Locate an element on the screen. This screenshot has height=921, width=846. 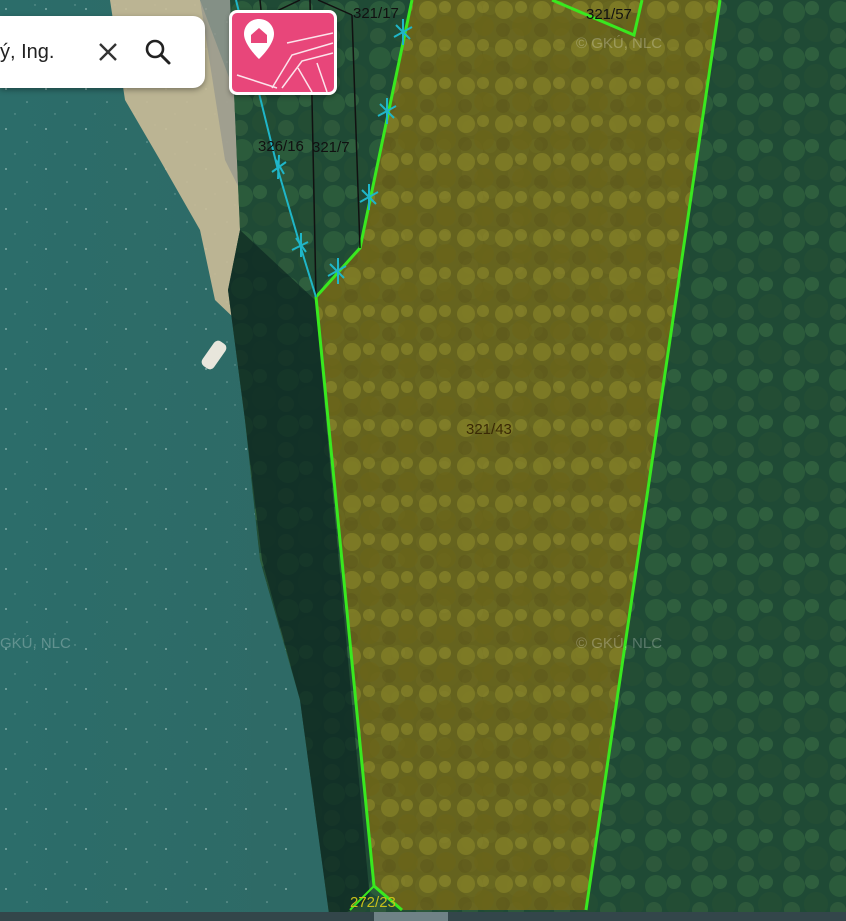
horizontal-scrollbar is located at coordinates (423, 916).